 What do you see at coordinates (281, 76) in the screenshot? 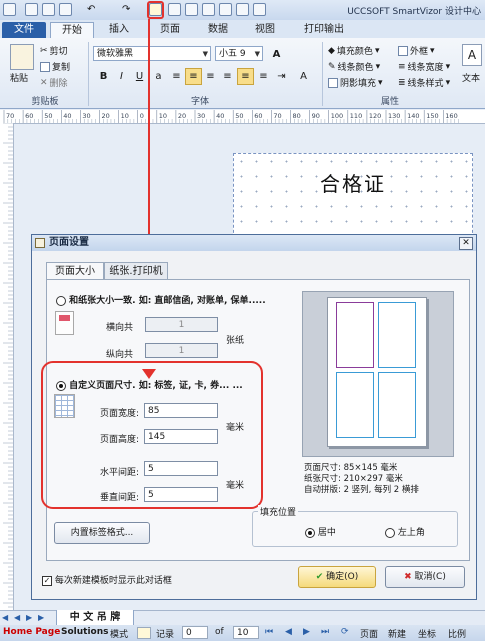
I see `indent-icon: ⇥` at bounding box center [281, 76].